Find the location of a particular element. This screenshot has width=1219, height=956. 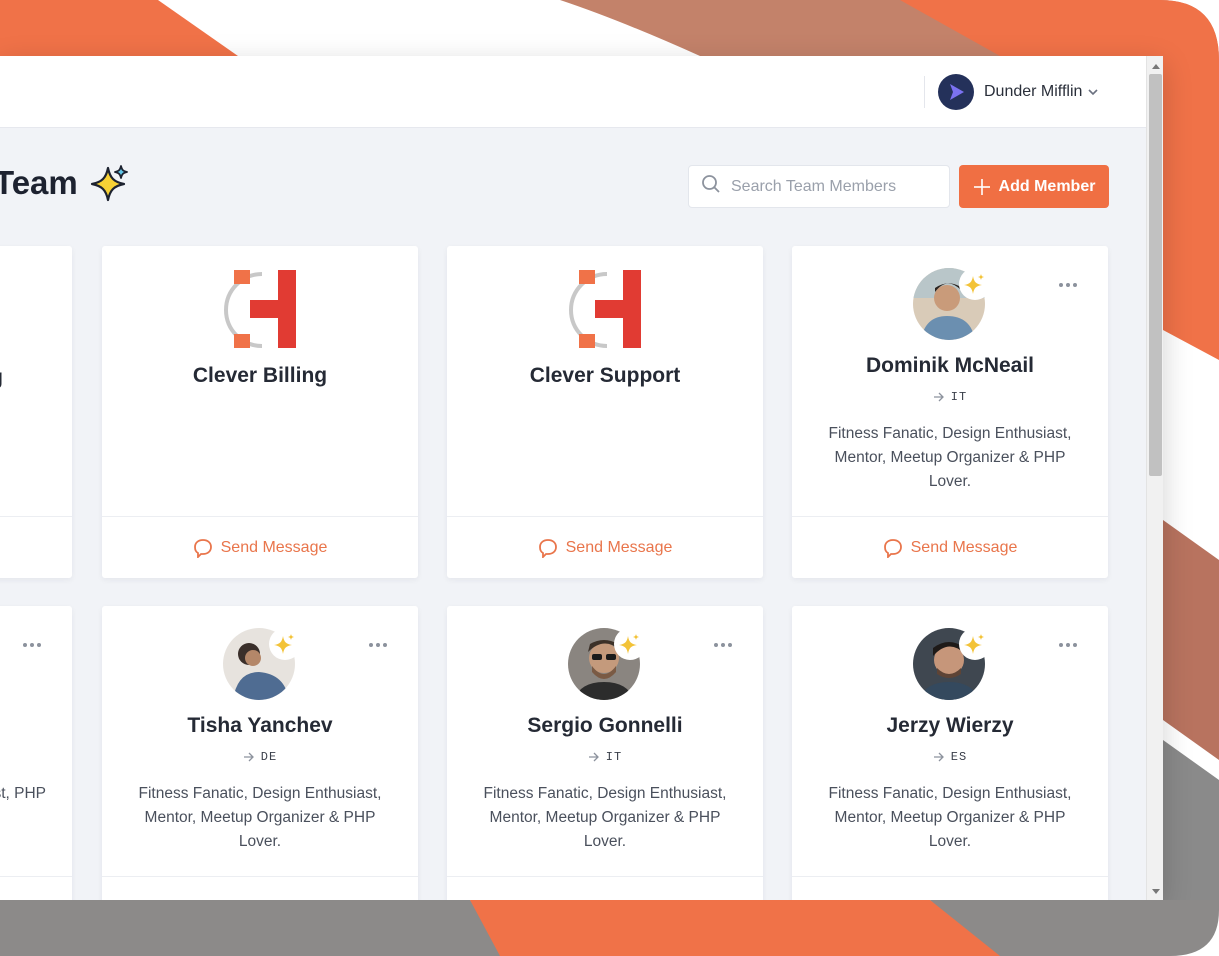

member-bio: usiast, PHP is located at coordinates (23, 793).